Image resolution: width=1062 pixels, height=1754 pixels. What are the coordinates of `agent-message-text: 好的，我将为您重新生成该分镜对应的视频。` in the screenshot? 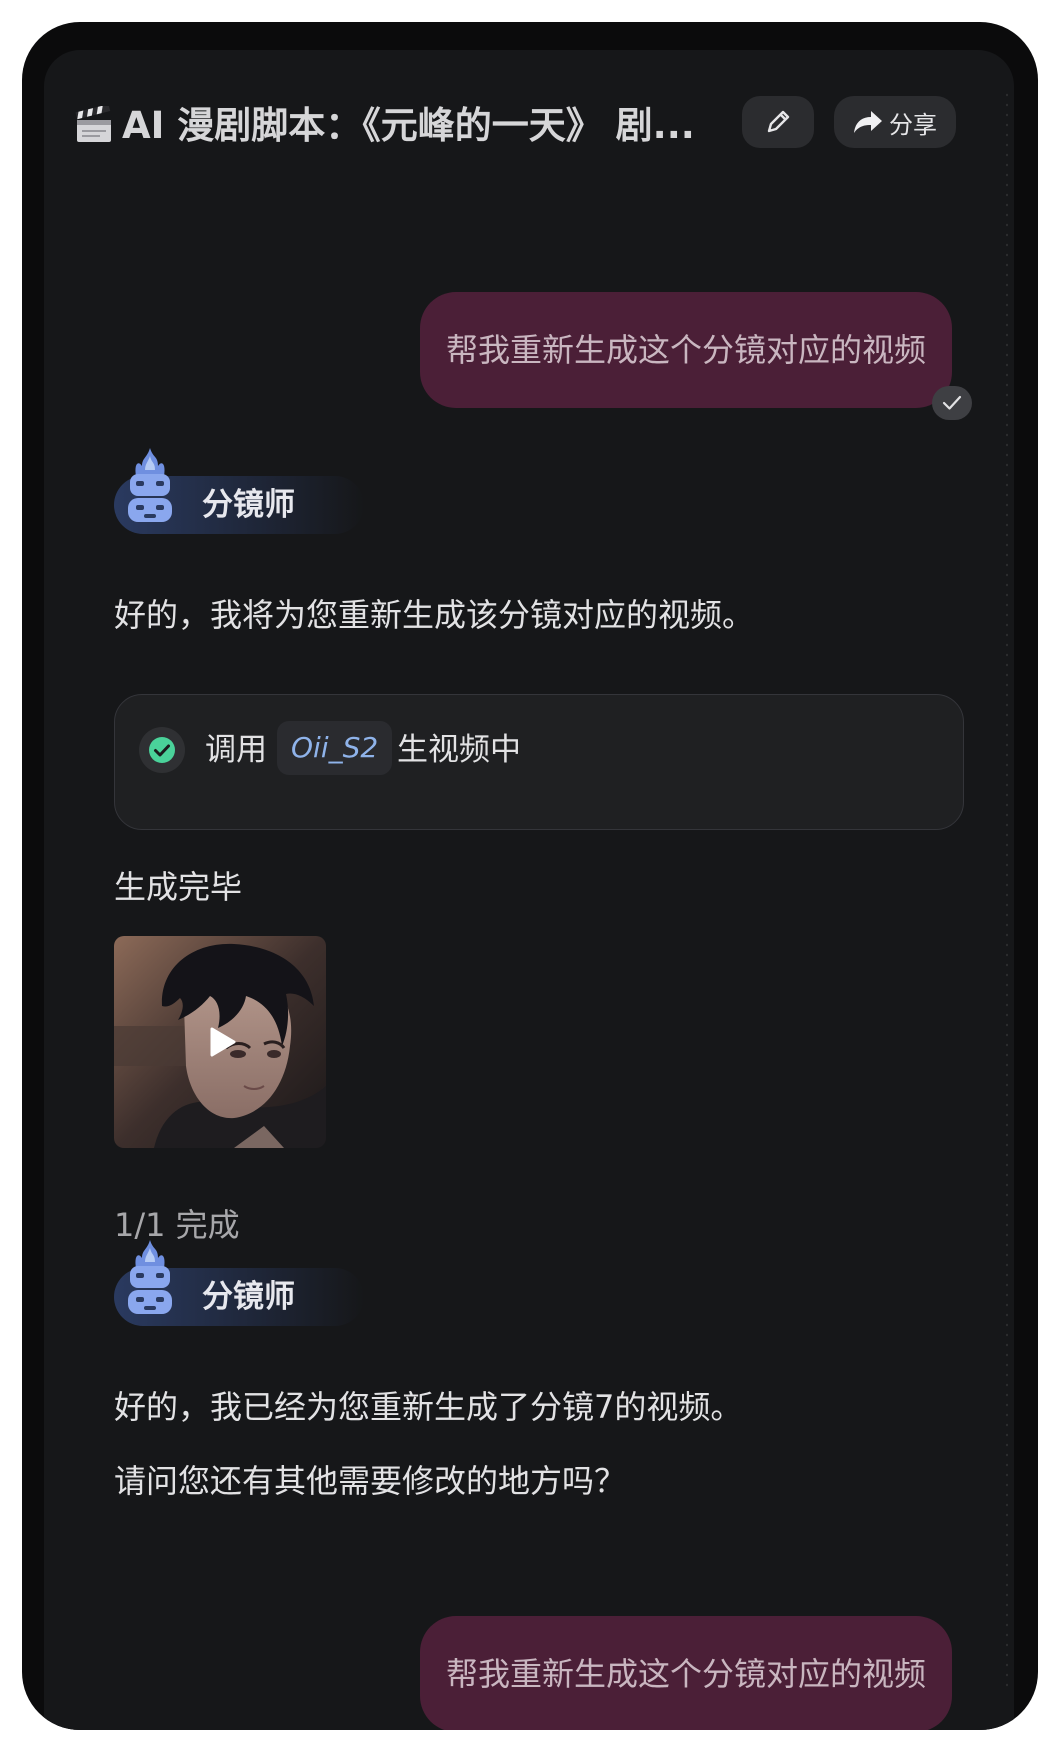 It's located at (434, 615).